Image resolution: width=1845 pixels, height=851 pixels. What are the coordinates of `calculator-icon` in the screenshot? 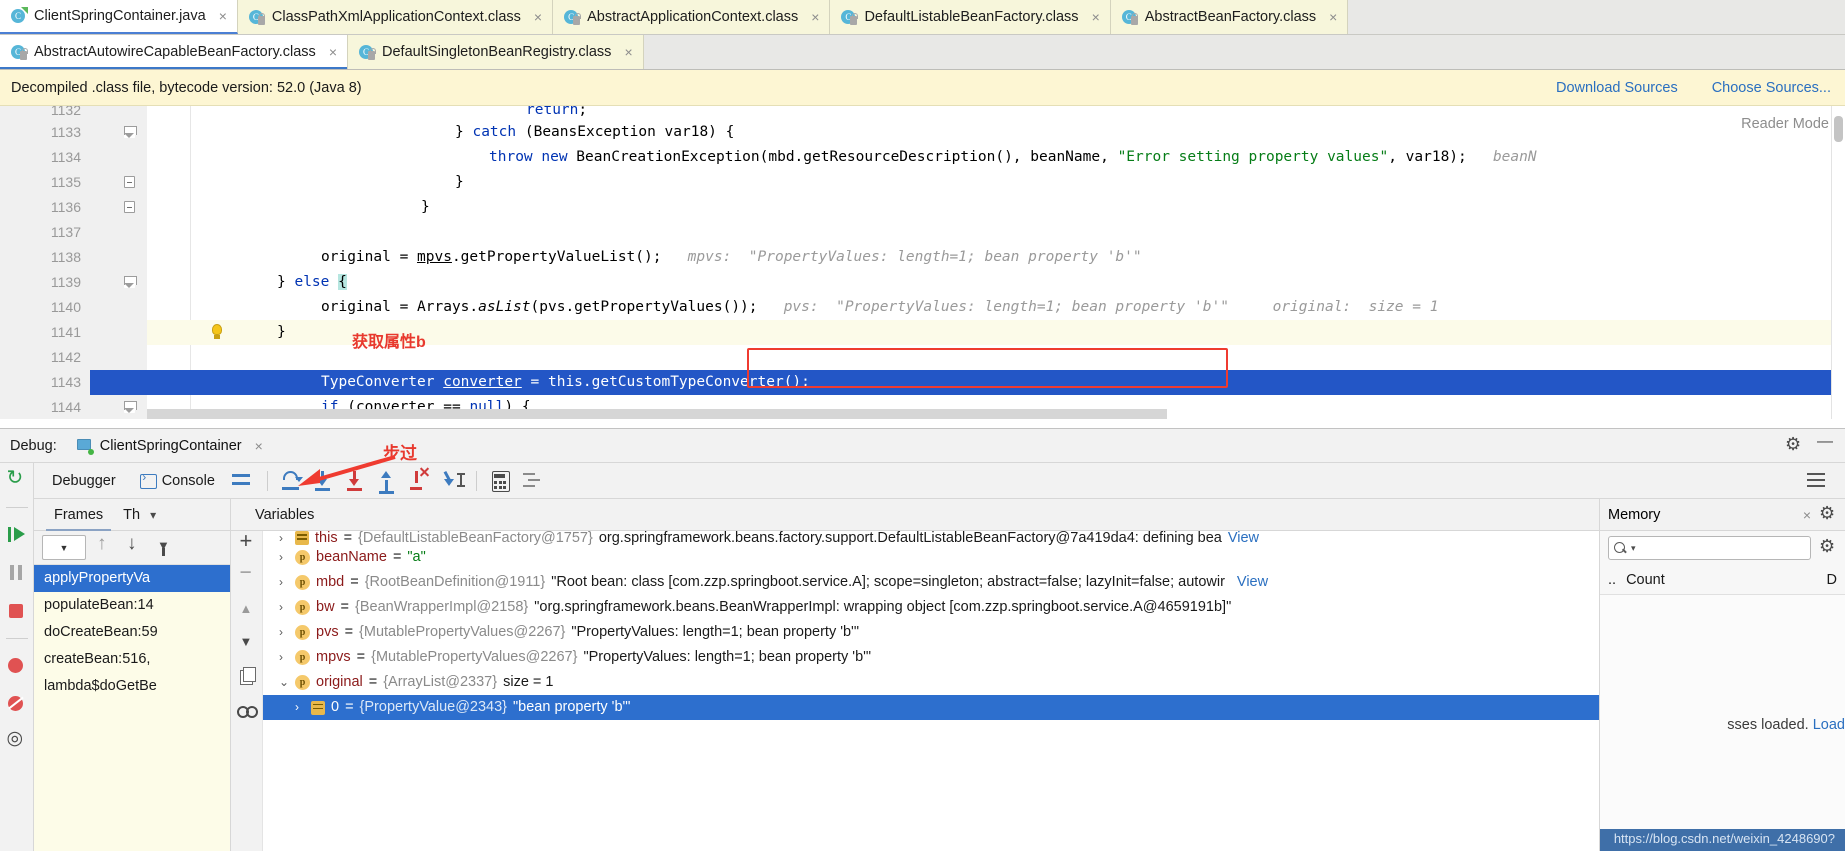 It's located at (501, 481).